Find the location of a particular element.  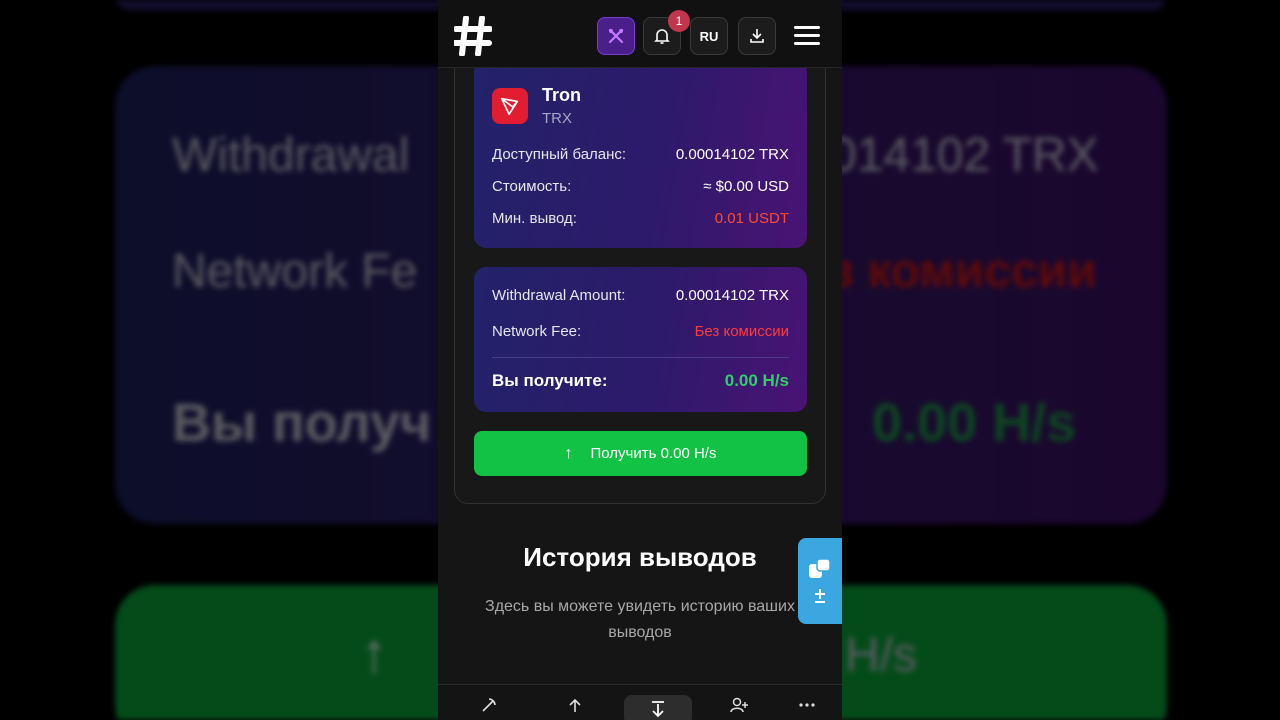

tools-button is located at coordinates (616, 36).